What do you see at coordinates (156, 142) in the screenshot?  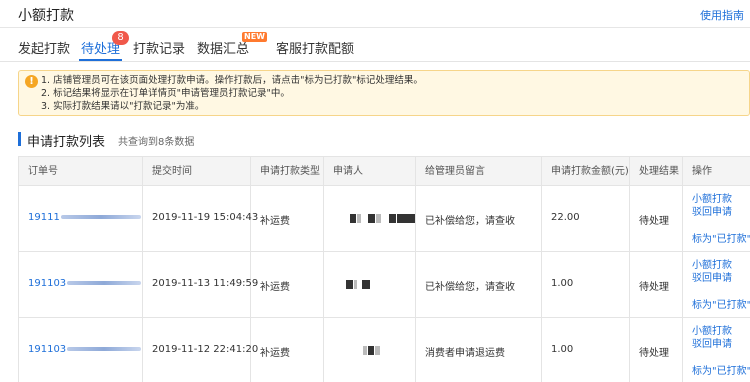 I see `result-count: 共查询到8条数据` at bounding box center [156, 142].